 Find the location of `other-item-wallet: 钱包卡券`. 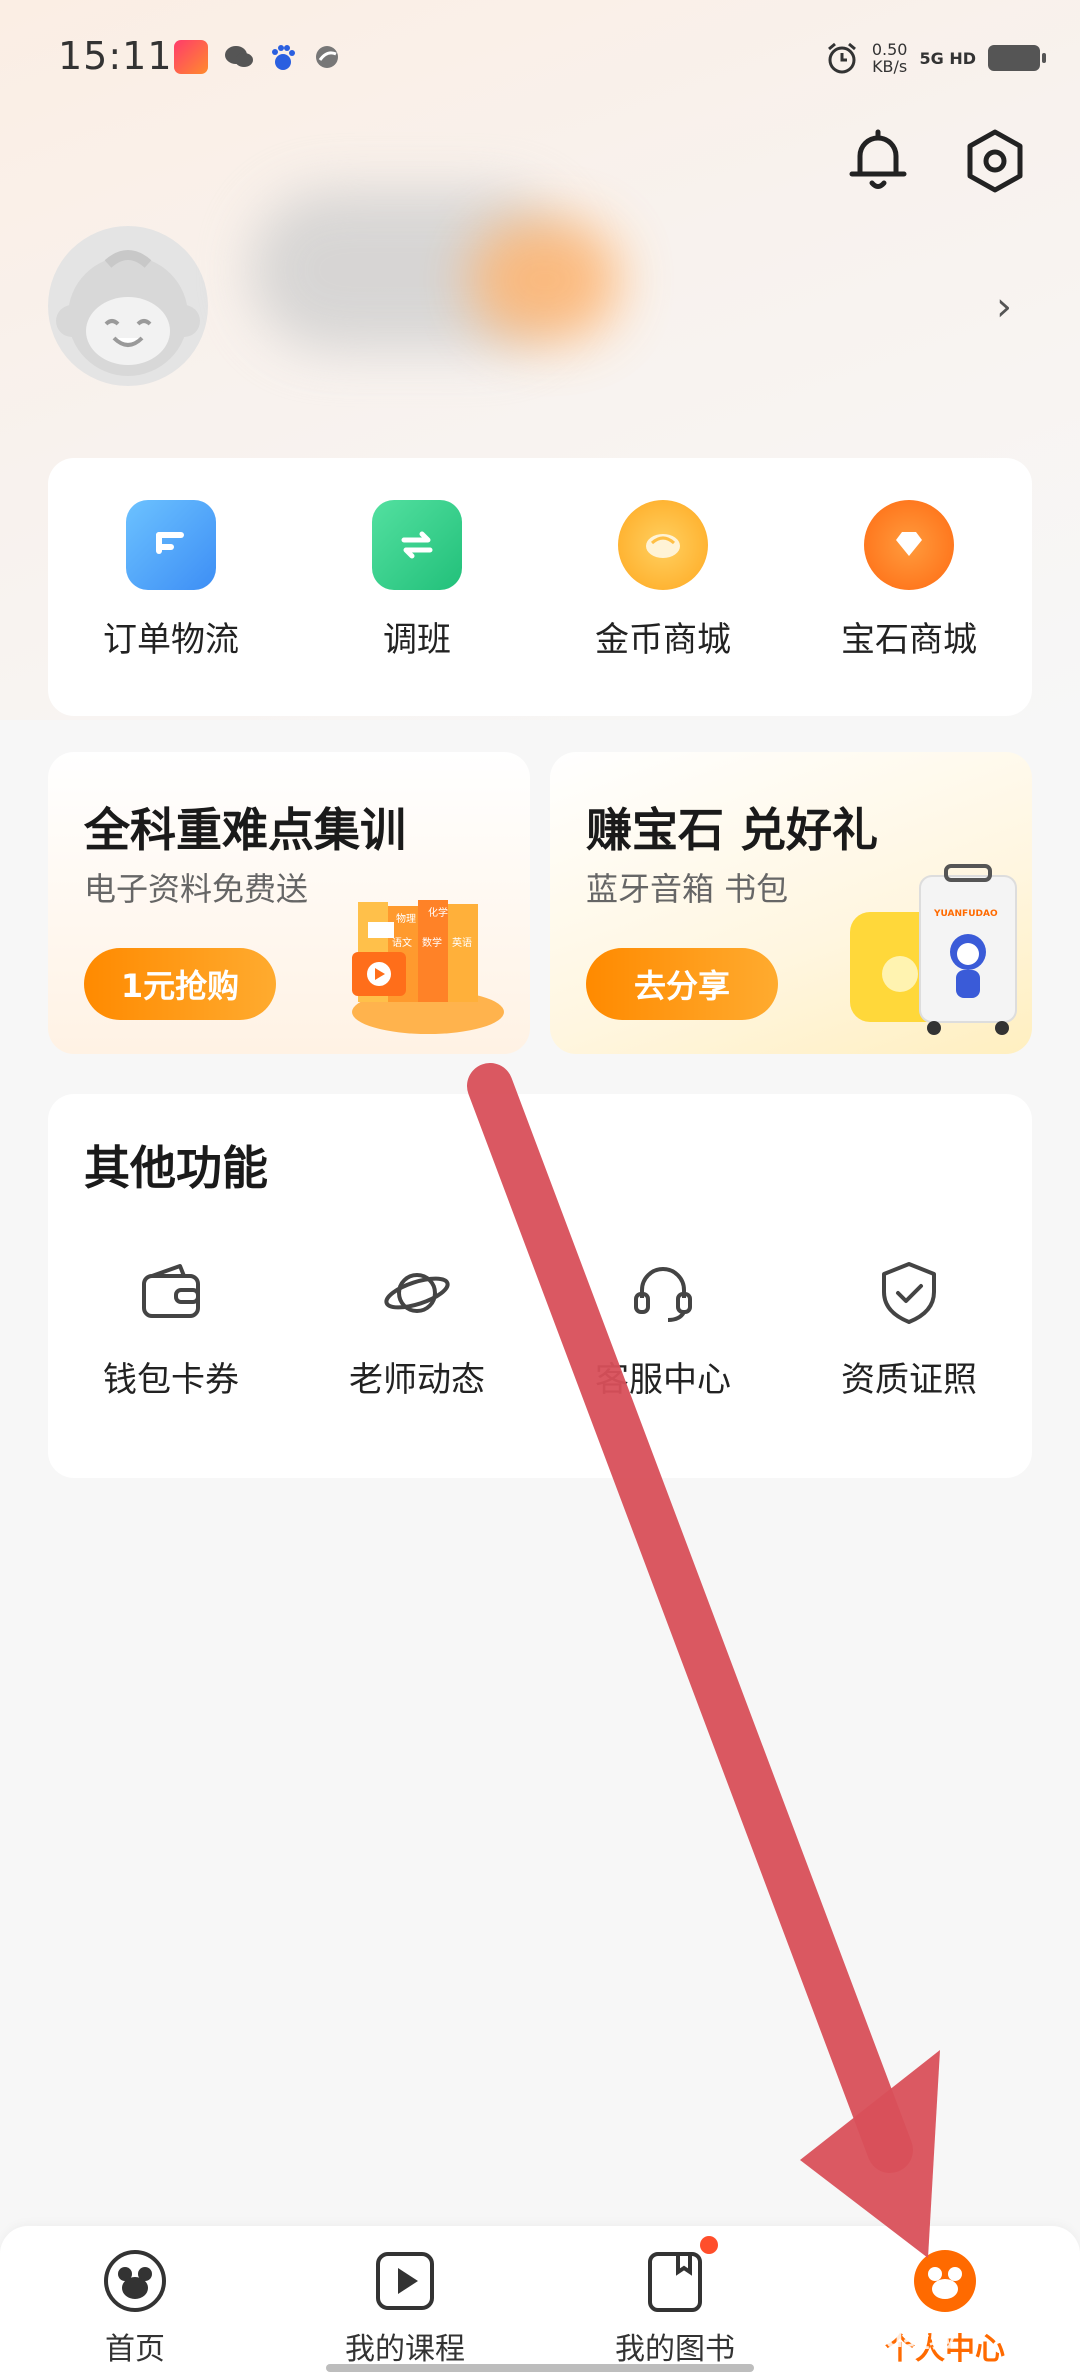

other-item-wallet: 钱包卡券 is located at coordinates (171, 1329).